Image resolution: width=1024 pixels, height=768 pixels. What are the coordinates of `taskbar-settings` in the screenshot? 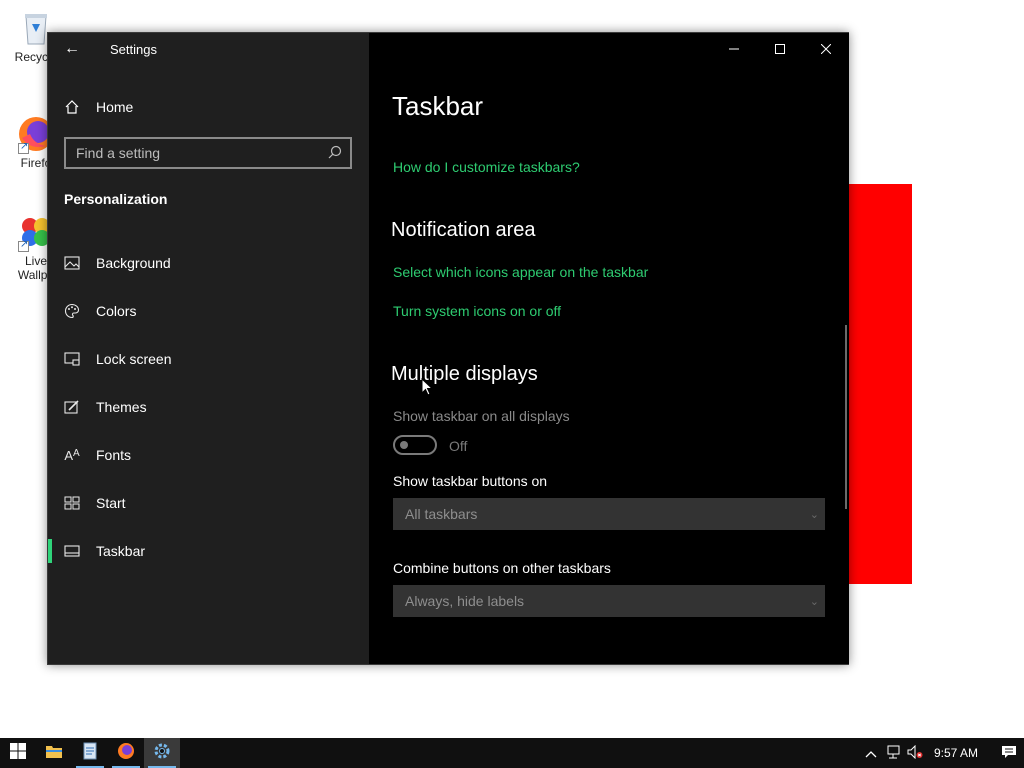 It's located at (162, 753).